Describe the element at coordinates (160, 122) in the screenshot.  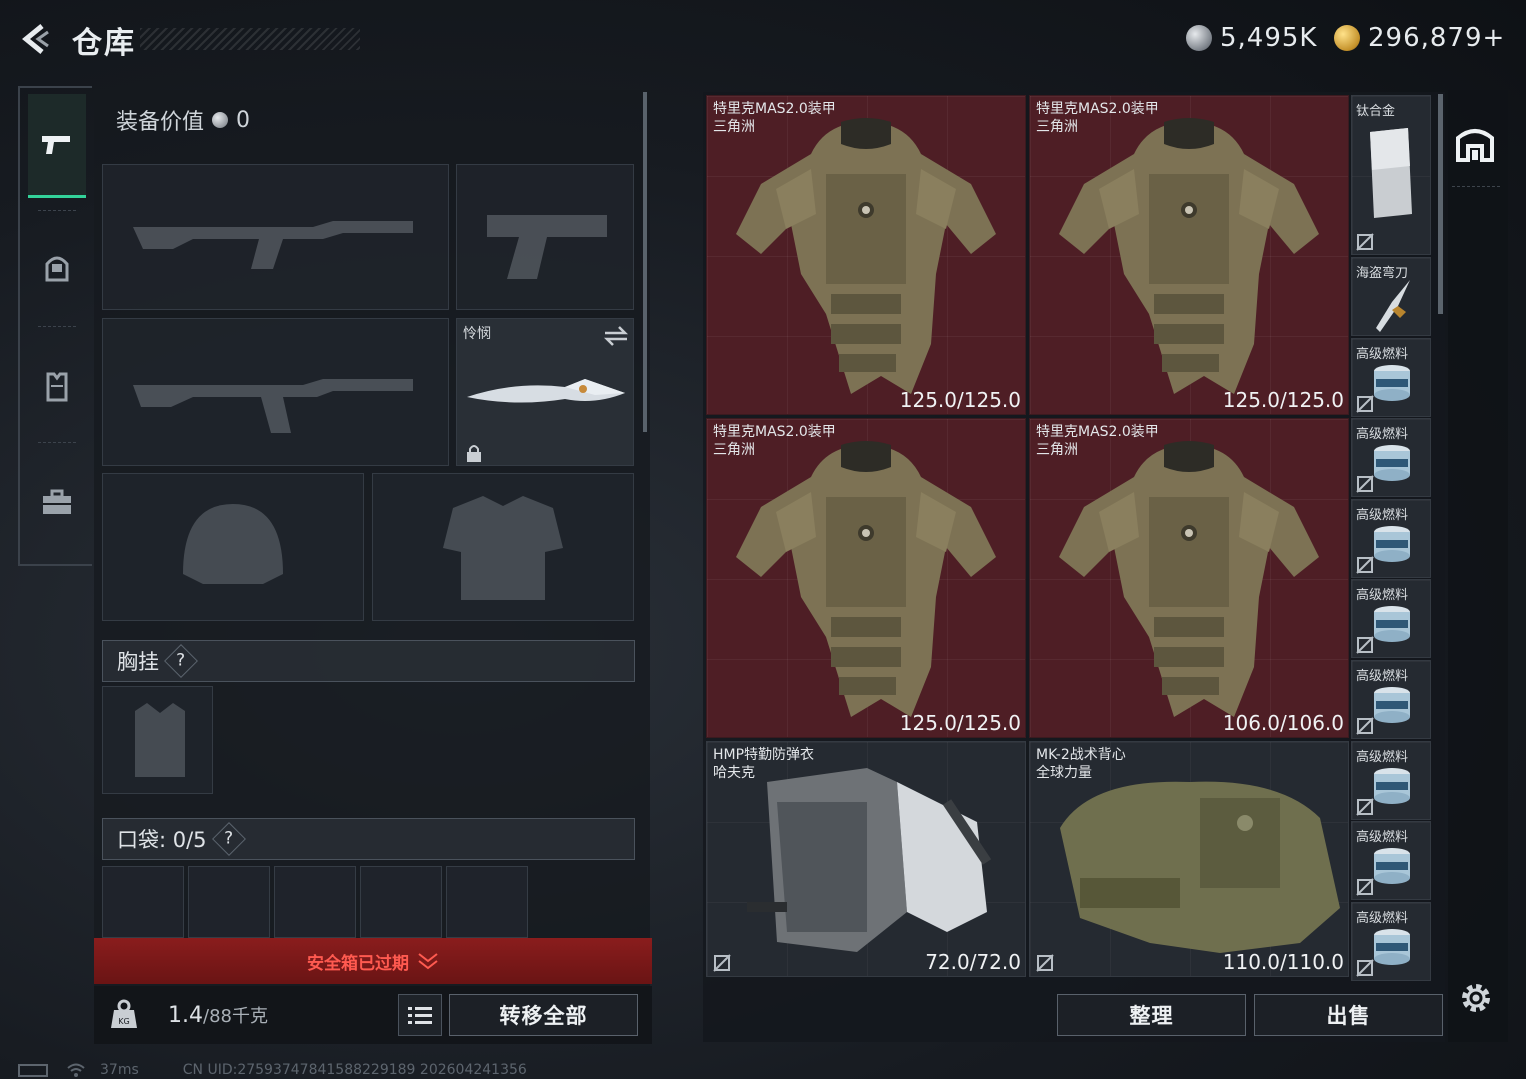
I see `equipment-value-label: 装备价值` at that location.